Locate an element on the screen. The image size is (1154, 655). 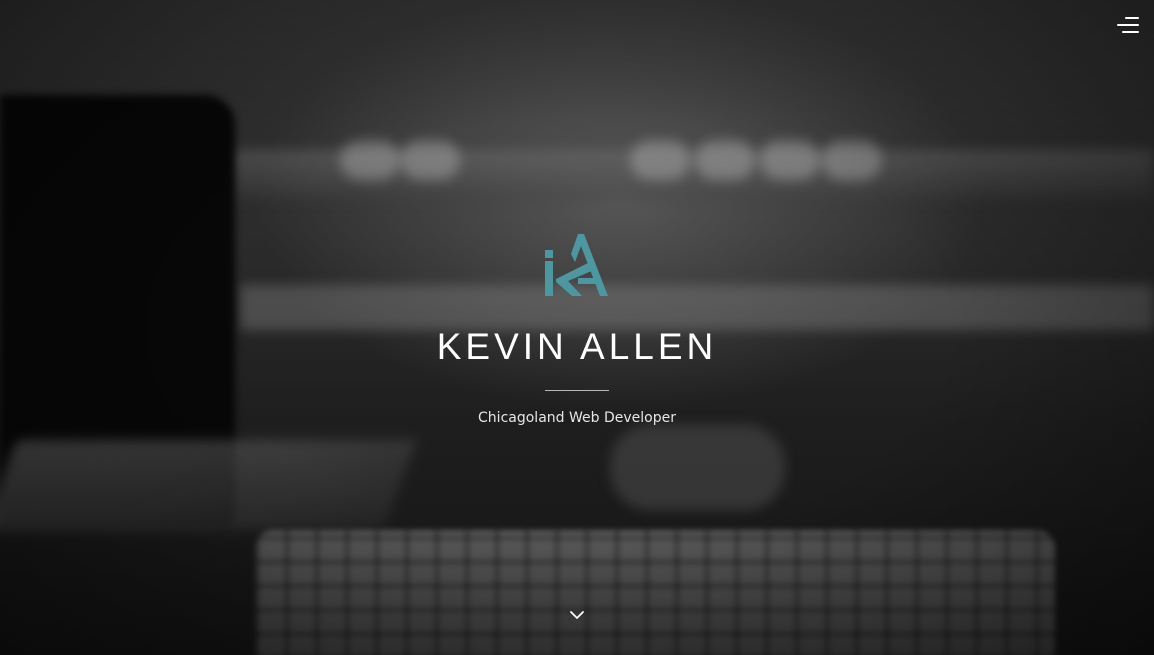
site-title: KEVIN ALLEN is located at coordinates (577, 346).